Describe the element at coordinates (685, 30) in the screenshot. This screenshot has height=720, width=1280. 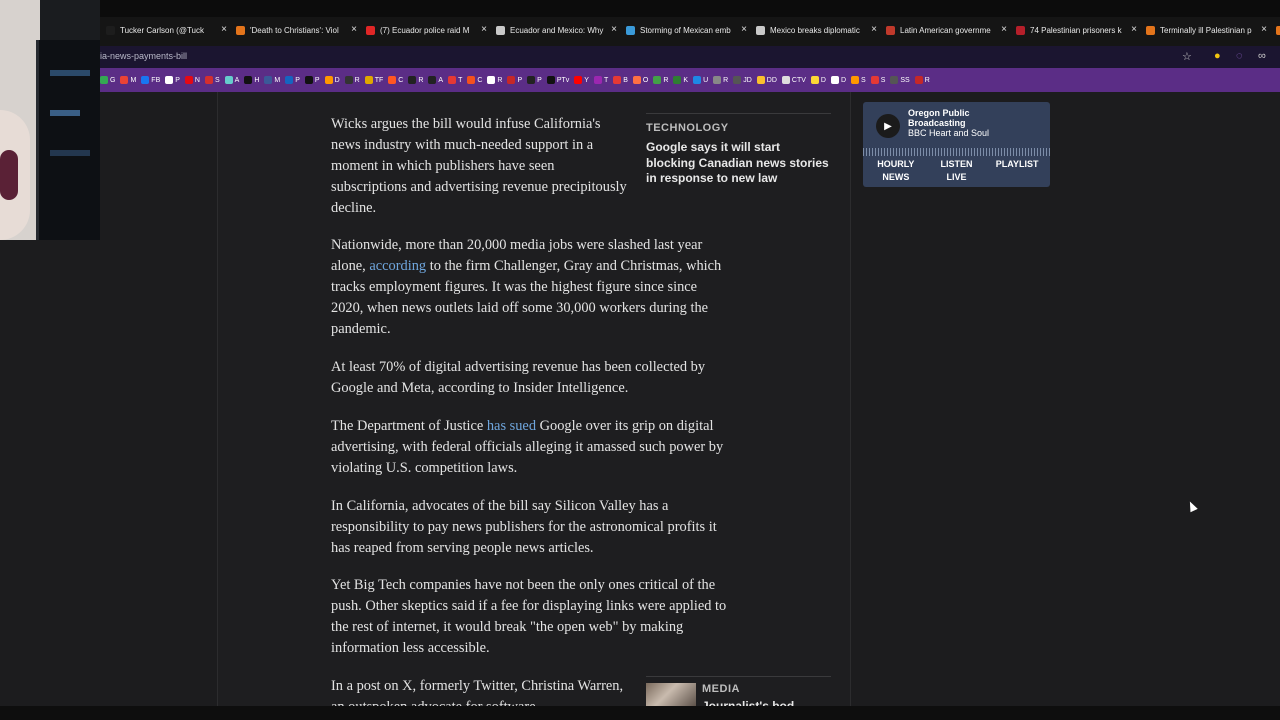
I see `tab: Storming of Mexican emb ×` at that location.